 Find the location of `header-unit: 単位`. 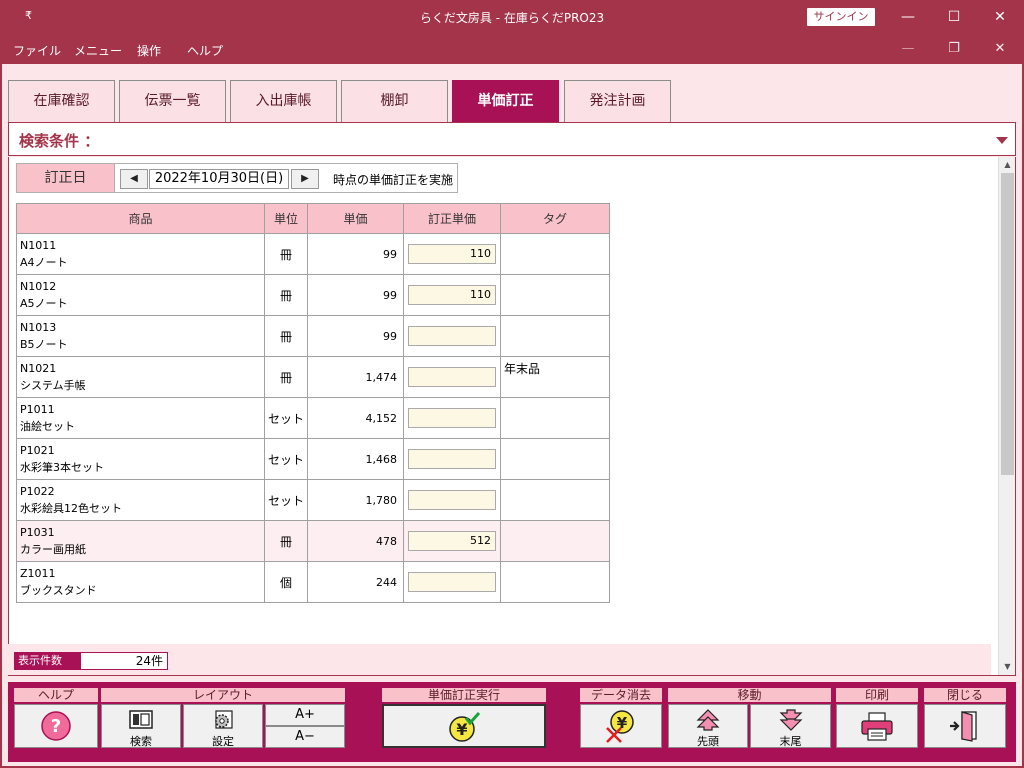

header-unit: 単位 is located at coordinates (286, 218).